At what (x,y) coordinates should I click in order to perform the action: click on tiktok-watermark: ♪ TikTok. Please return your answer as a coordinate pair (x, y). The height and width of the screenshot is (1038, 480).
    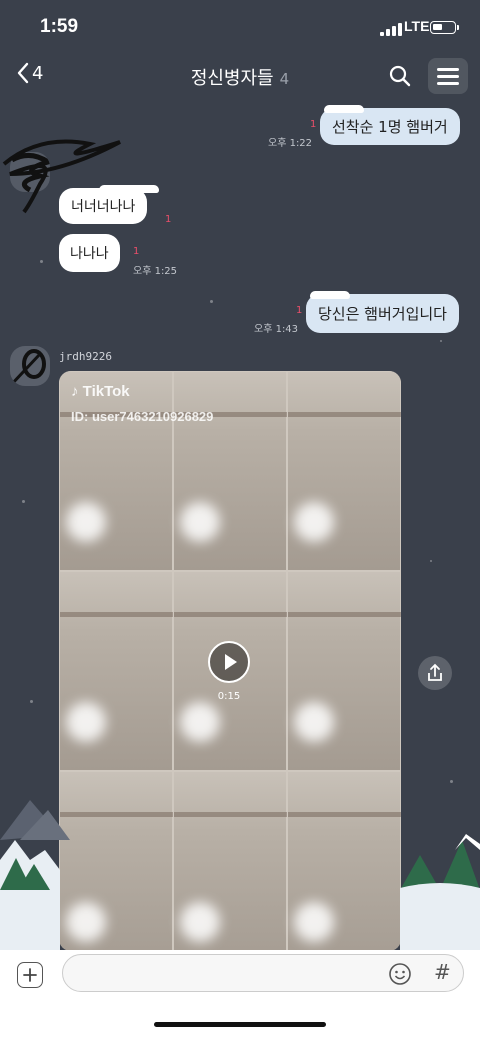
    Looking at the image, I should click on (100, 391).